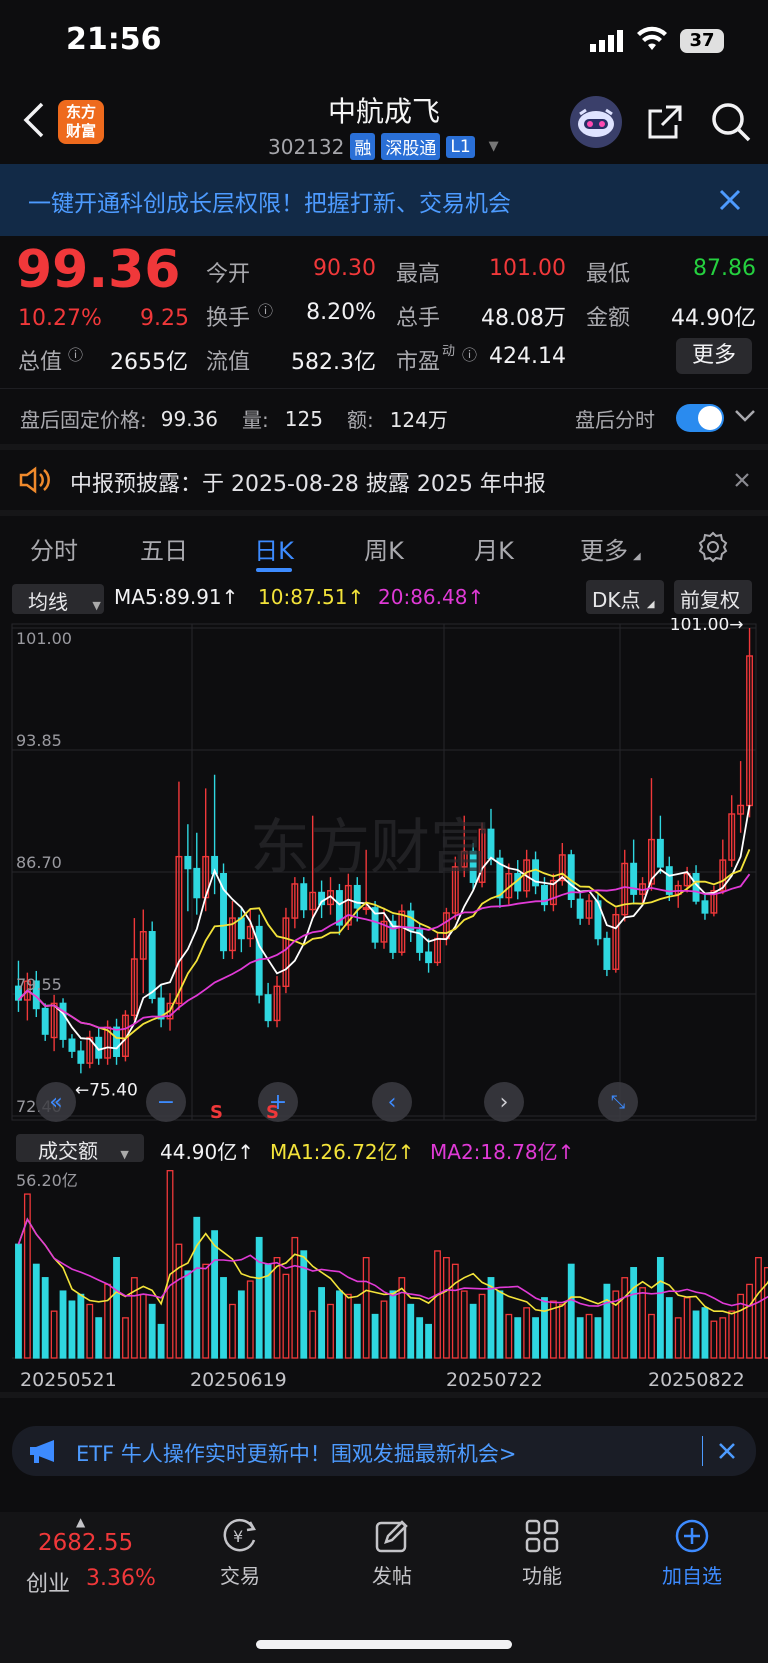 This screenshot has width=768, height=1663. What do you see at coordinates (384, 513) in the screenshot?
I see `section-gap` at bounding box center [384, 513].